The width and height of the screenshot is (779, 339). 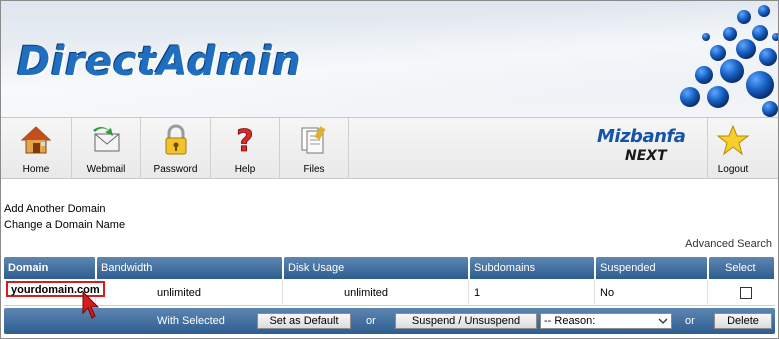 I want to click on toolbar-webmail: Webmail, so click(x=106, y=148).